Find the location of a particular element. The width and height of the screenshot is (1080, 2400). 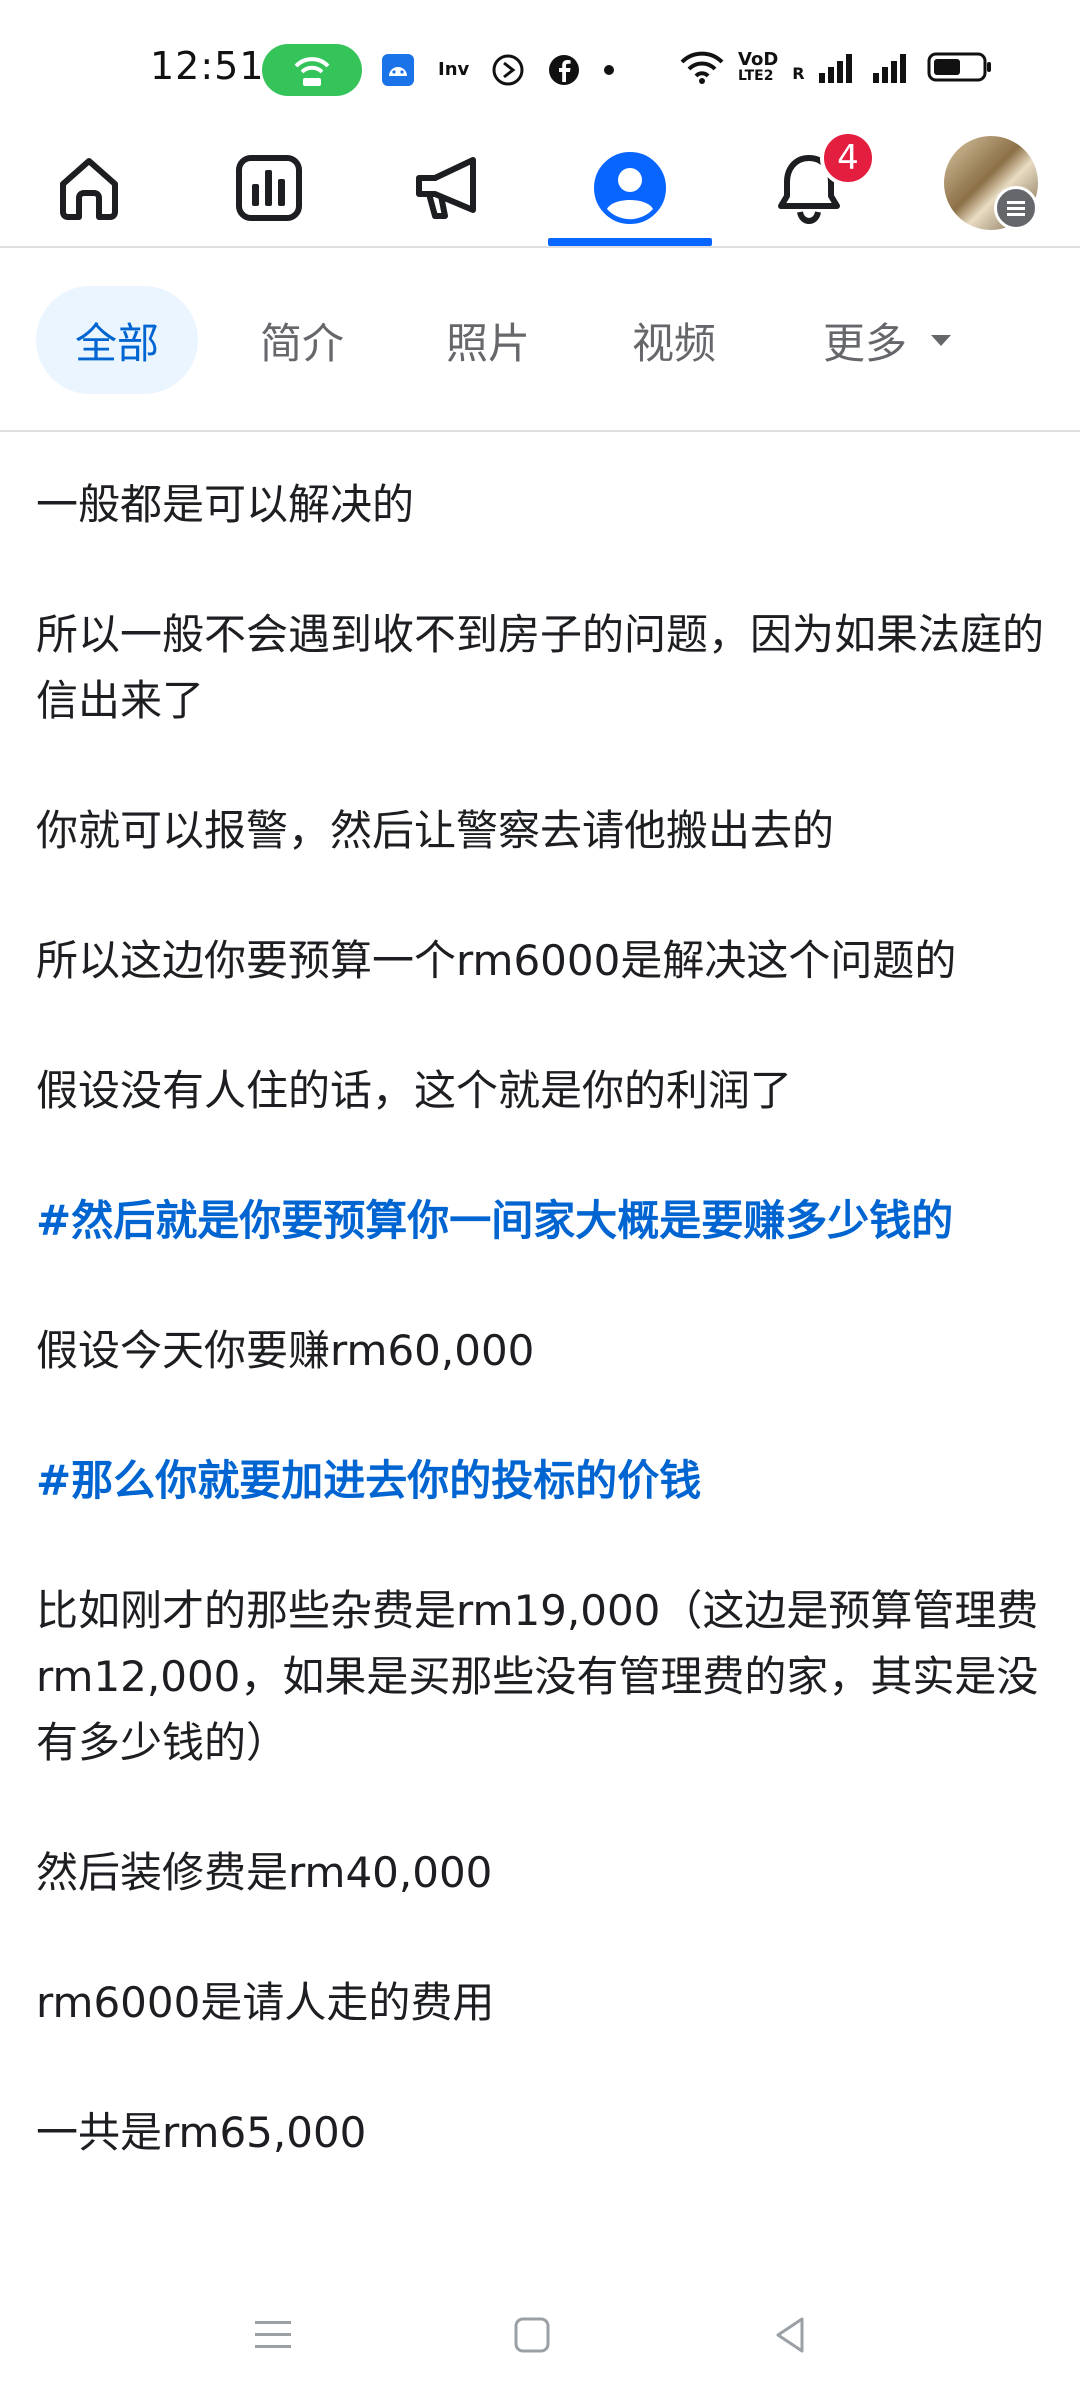

back-icon is located at coordinates (790, 2335).